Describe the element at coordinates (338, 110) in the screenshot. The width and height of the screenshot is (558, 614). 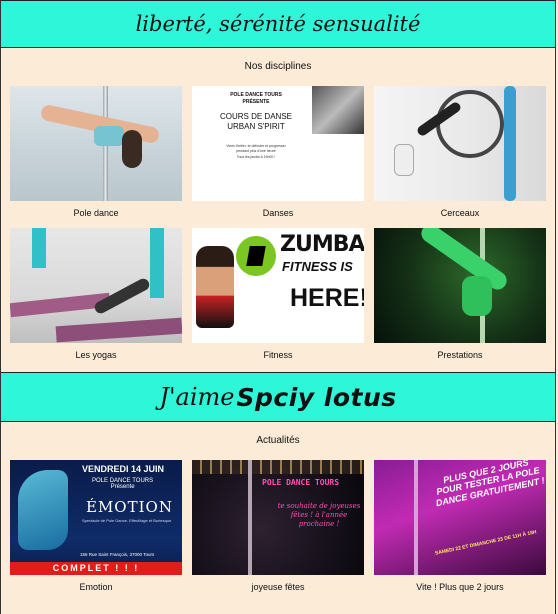
I see `danse-poster-photo` at that location.